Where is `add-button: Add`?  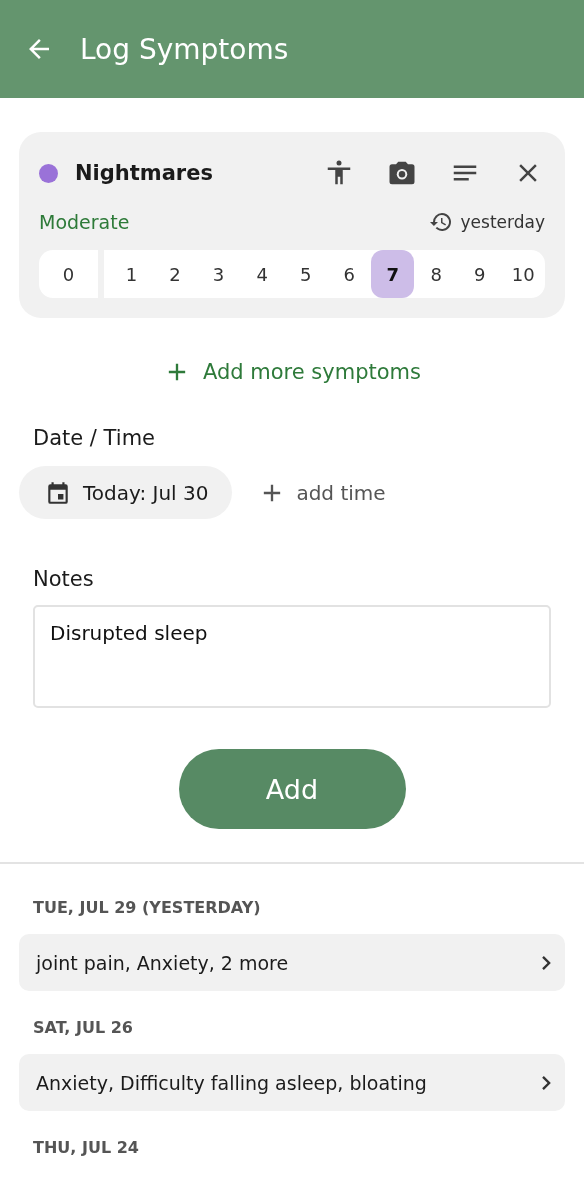
add-button: Add is located at coordinates (292, 789).